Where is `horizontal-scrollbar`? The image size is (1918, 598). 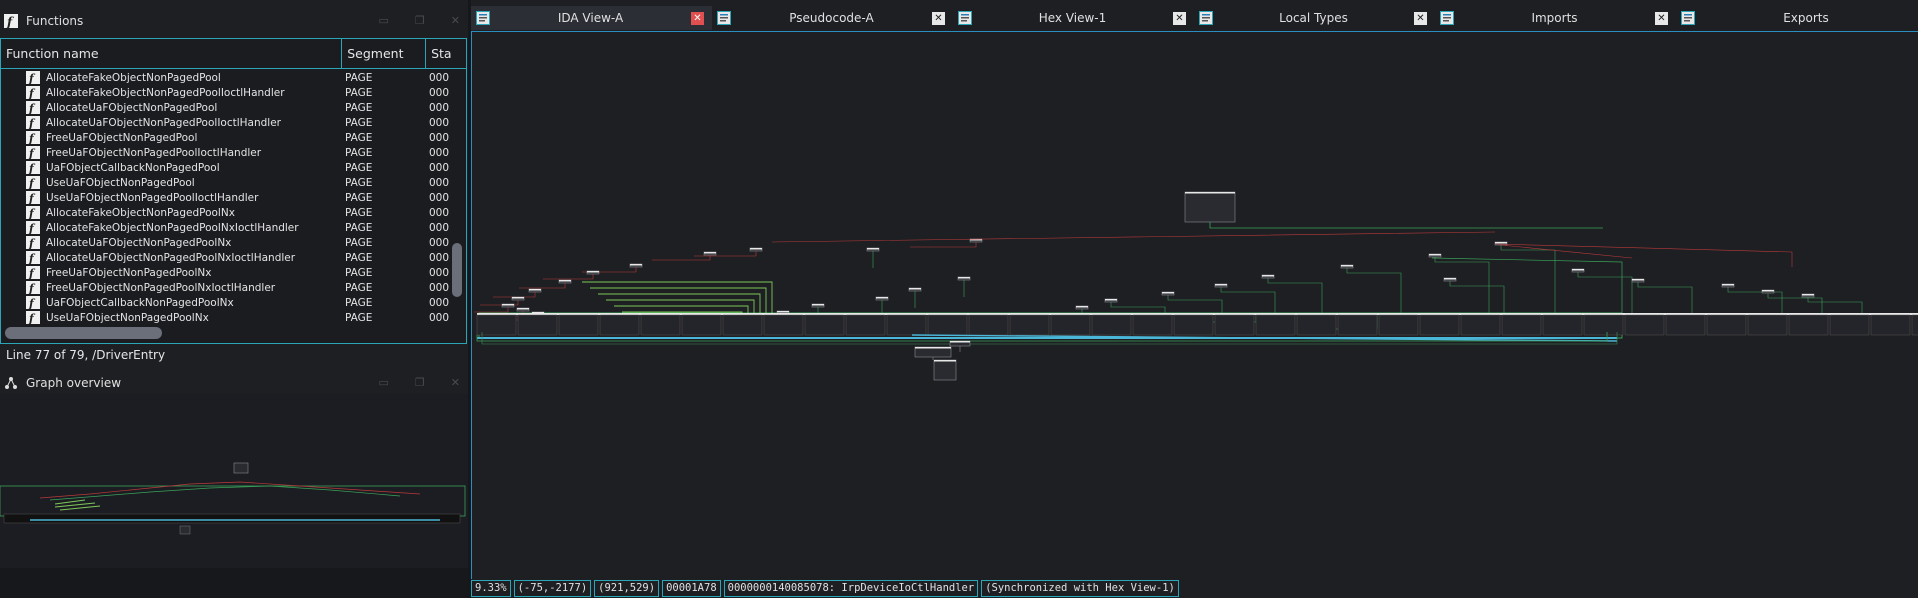 horizontal-scrollbar is located at coordinates (83, 333).